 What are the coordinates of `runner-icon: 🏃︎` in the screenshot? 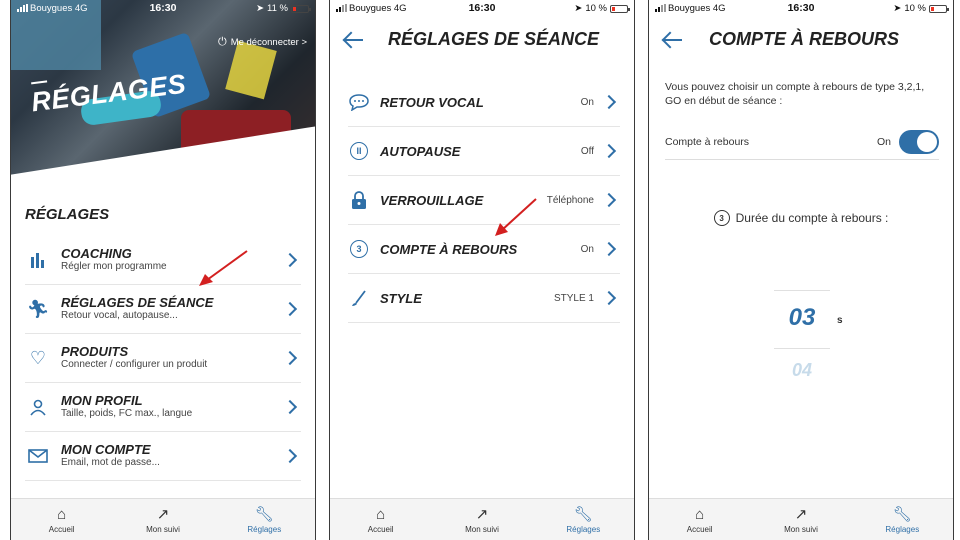 It's located at (38, 308).